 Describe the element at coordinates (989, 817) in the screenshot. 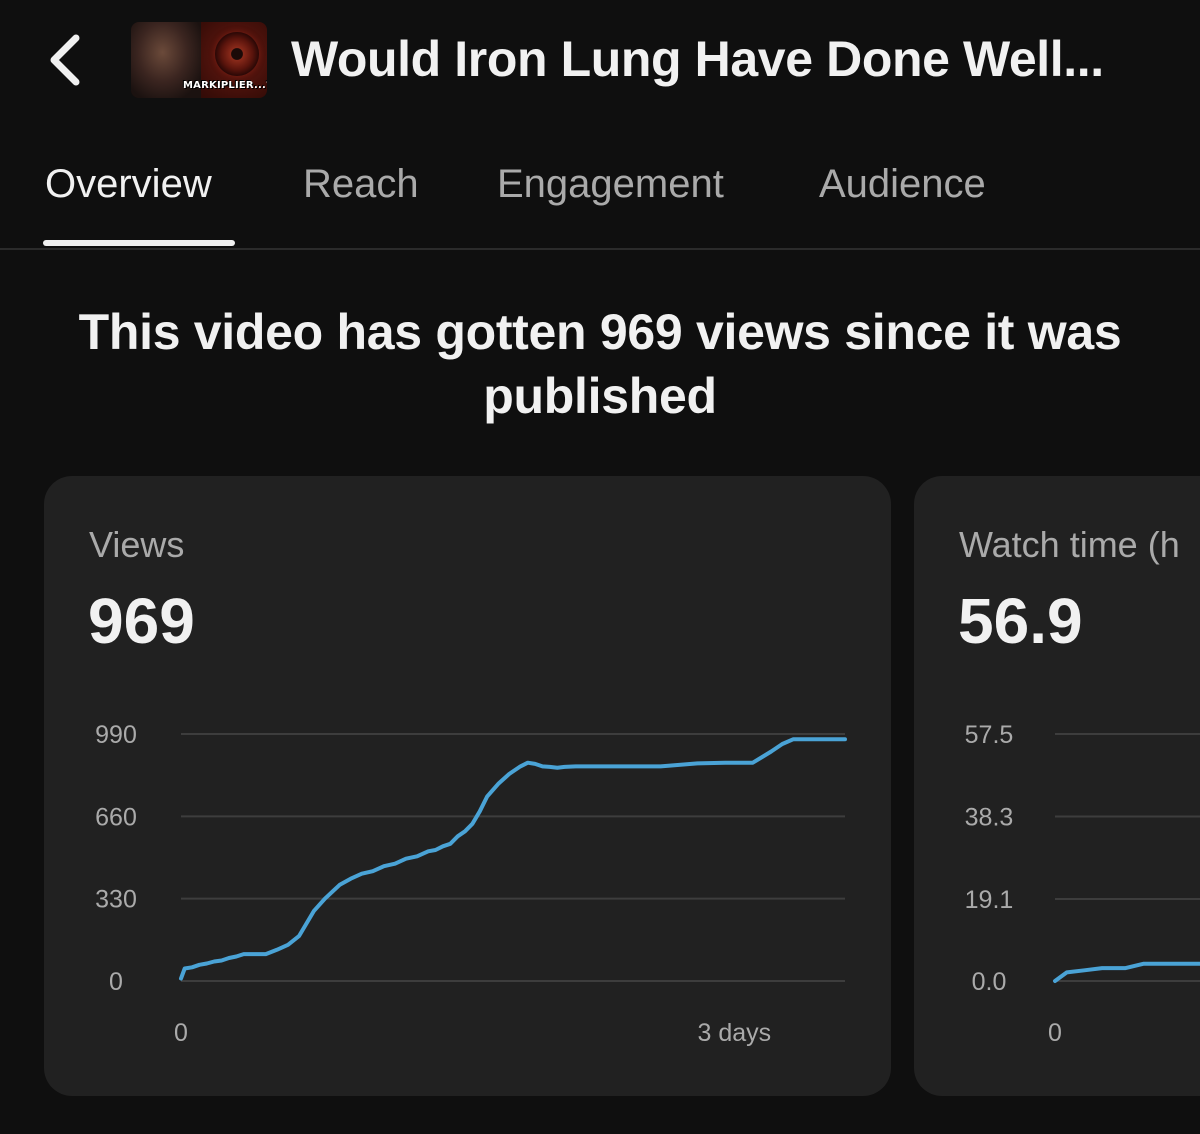

I see `y-tick-label: 38.3` at that location.